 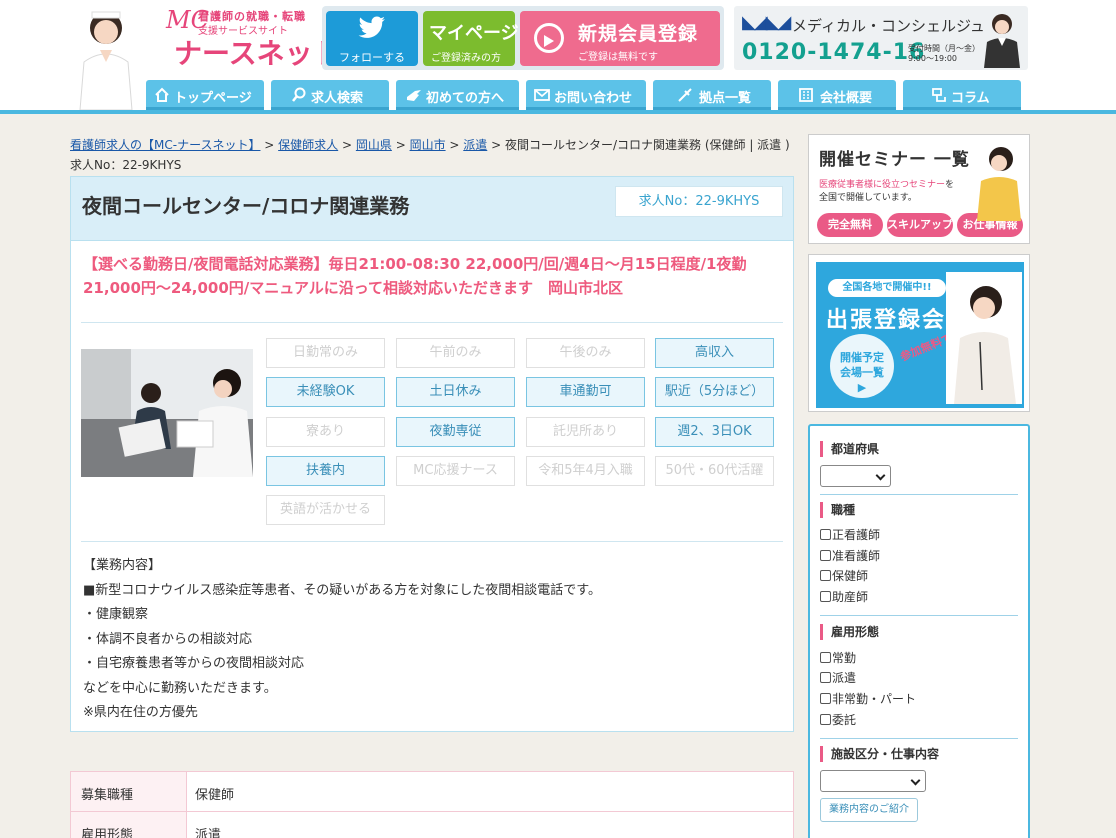 I want to click on registration-event-banner: 全国各地で開催中!! 出張登録会 開催予定 会場一覧 ▶ 参加無料です!, so click(x=919, y=333).